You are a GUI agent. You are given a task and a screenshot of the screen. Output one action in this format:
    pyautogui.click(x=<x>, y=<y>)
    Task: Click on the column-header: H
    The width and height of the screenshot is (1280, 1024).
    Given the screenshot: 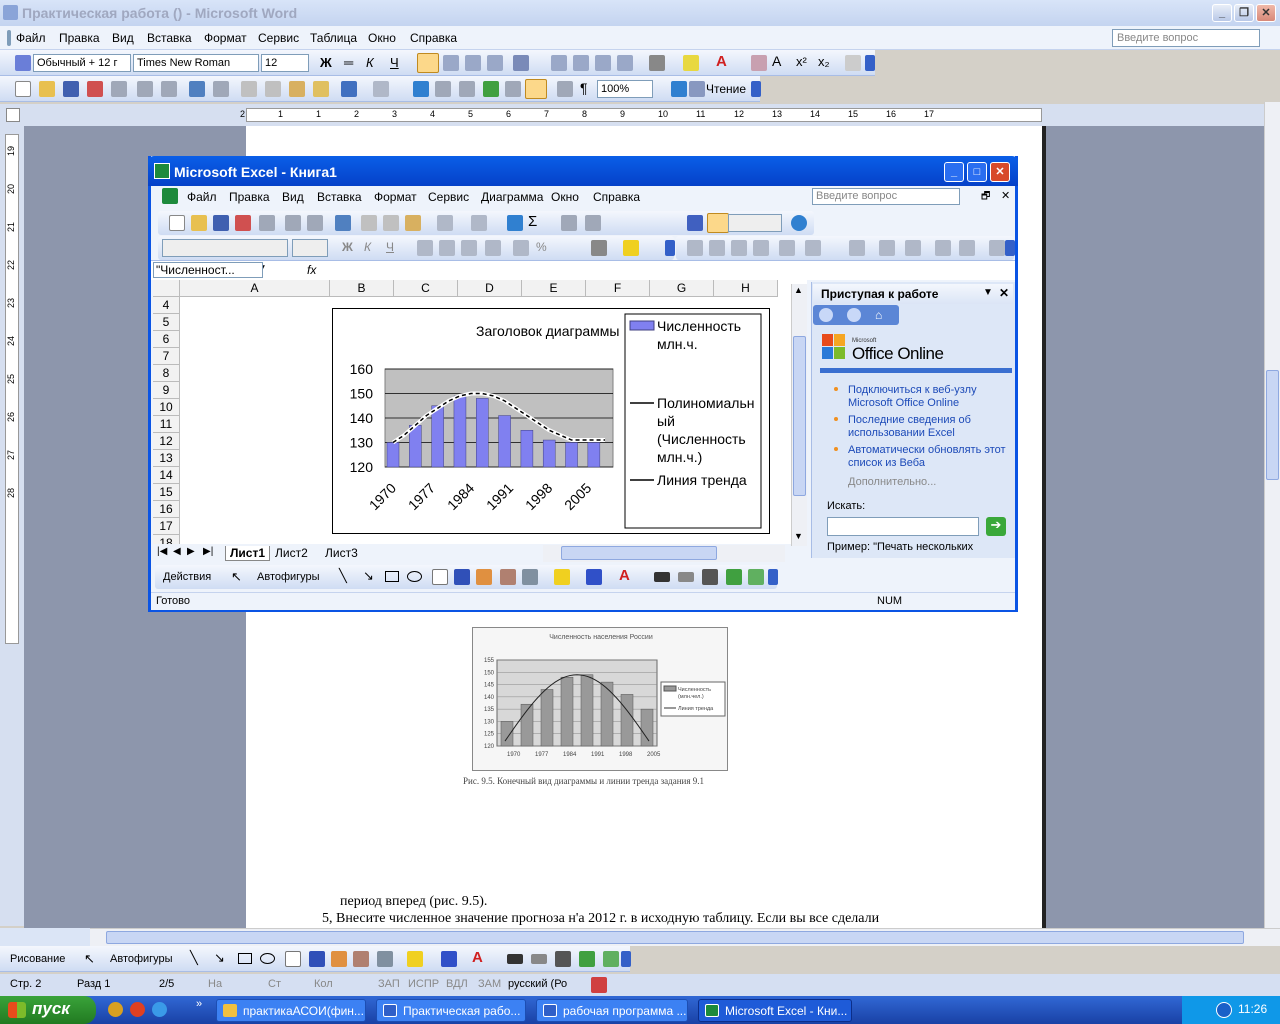 What is the action you would take?
    pyautogui.click(x=746, y=288)
    